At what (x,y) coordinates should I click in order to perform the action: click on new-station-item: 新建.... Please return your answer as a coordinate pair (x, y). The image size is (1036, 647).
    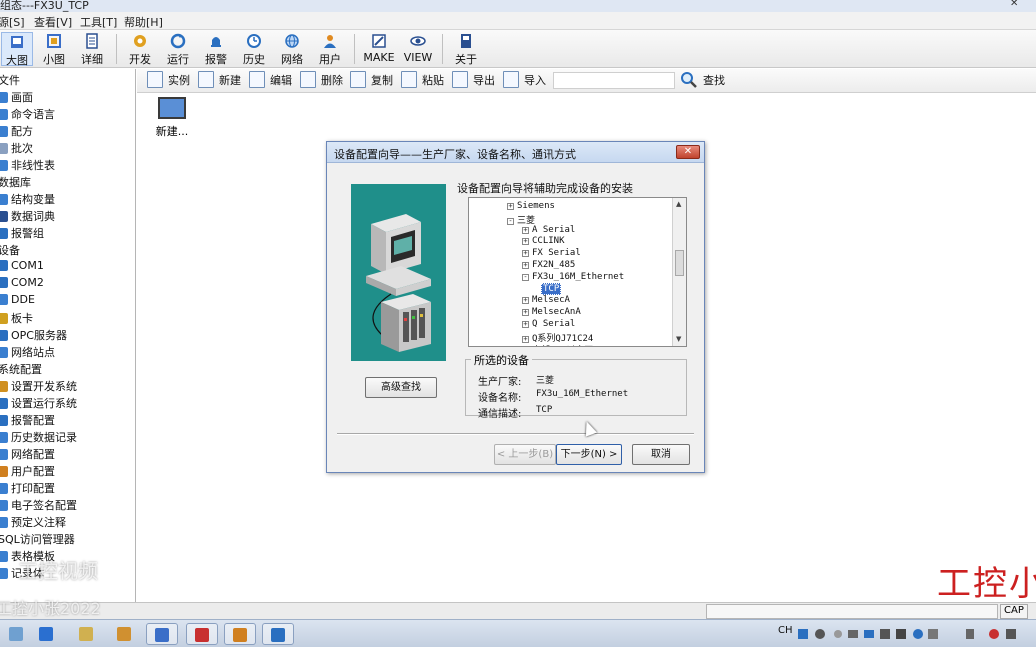
    Looking at the image, I should click on (172, 118).